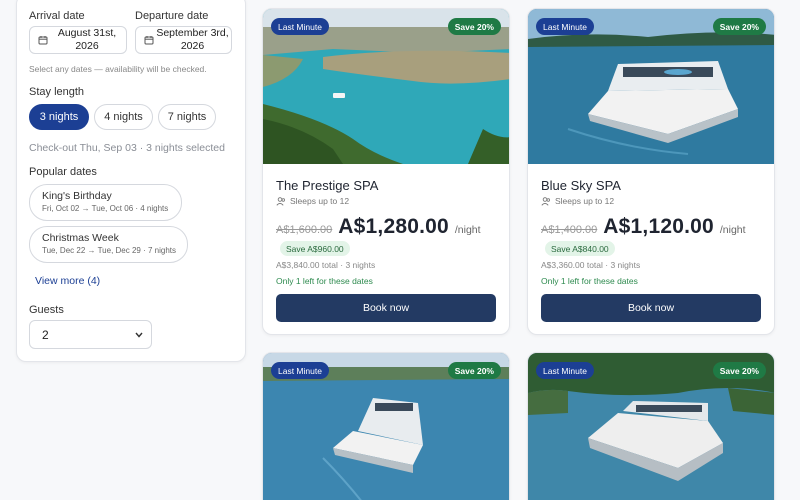 The image size is (800, 500). Describe the element at coordinates (591, 265) in the screenshot. I see `total-price: A$3,360.00 total · 3 nights` at that location.